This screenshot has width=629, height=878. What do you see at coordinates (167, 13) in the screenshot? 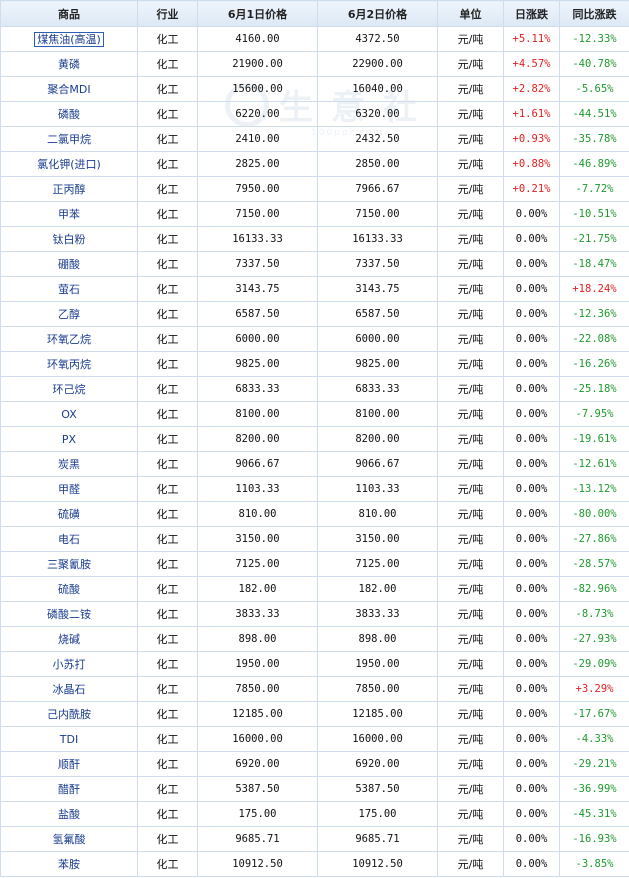
I see `header-industry: 行业` at bounding box center [167, 13].